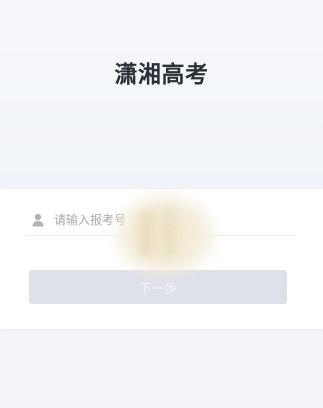 This screenshot has width=323, height=408. I want to click on page-title: 潇湘高考, so click(161, 75).